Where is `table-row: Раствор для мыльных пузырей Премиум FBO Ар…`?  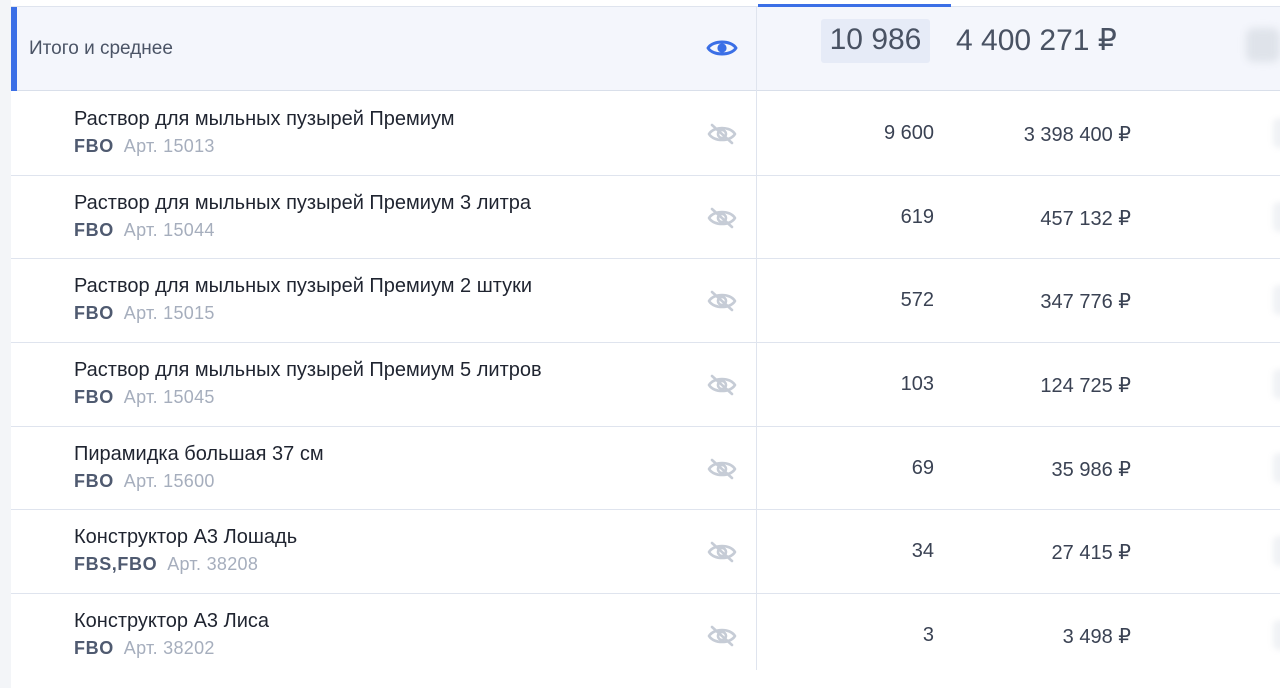 table-row: Раствор для мыльных пузырей Премиум FBO Ар… is located at coordinates (645, 134).